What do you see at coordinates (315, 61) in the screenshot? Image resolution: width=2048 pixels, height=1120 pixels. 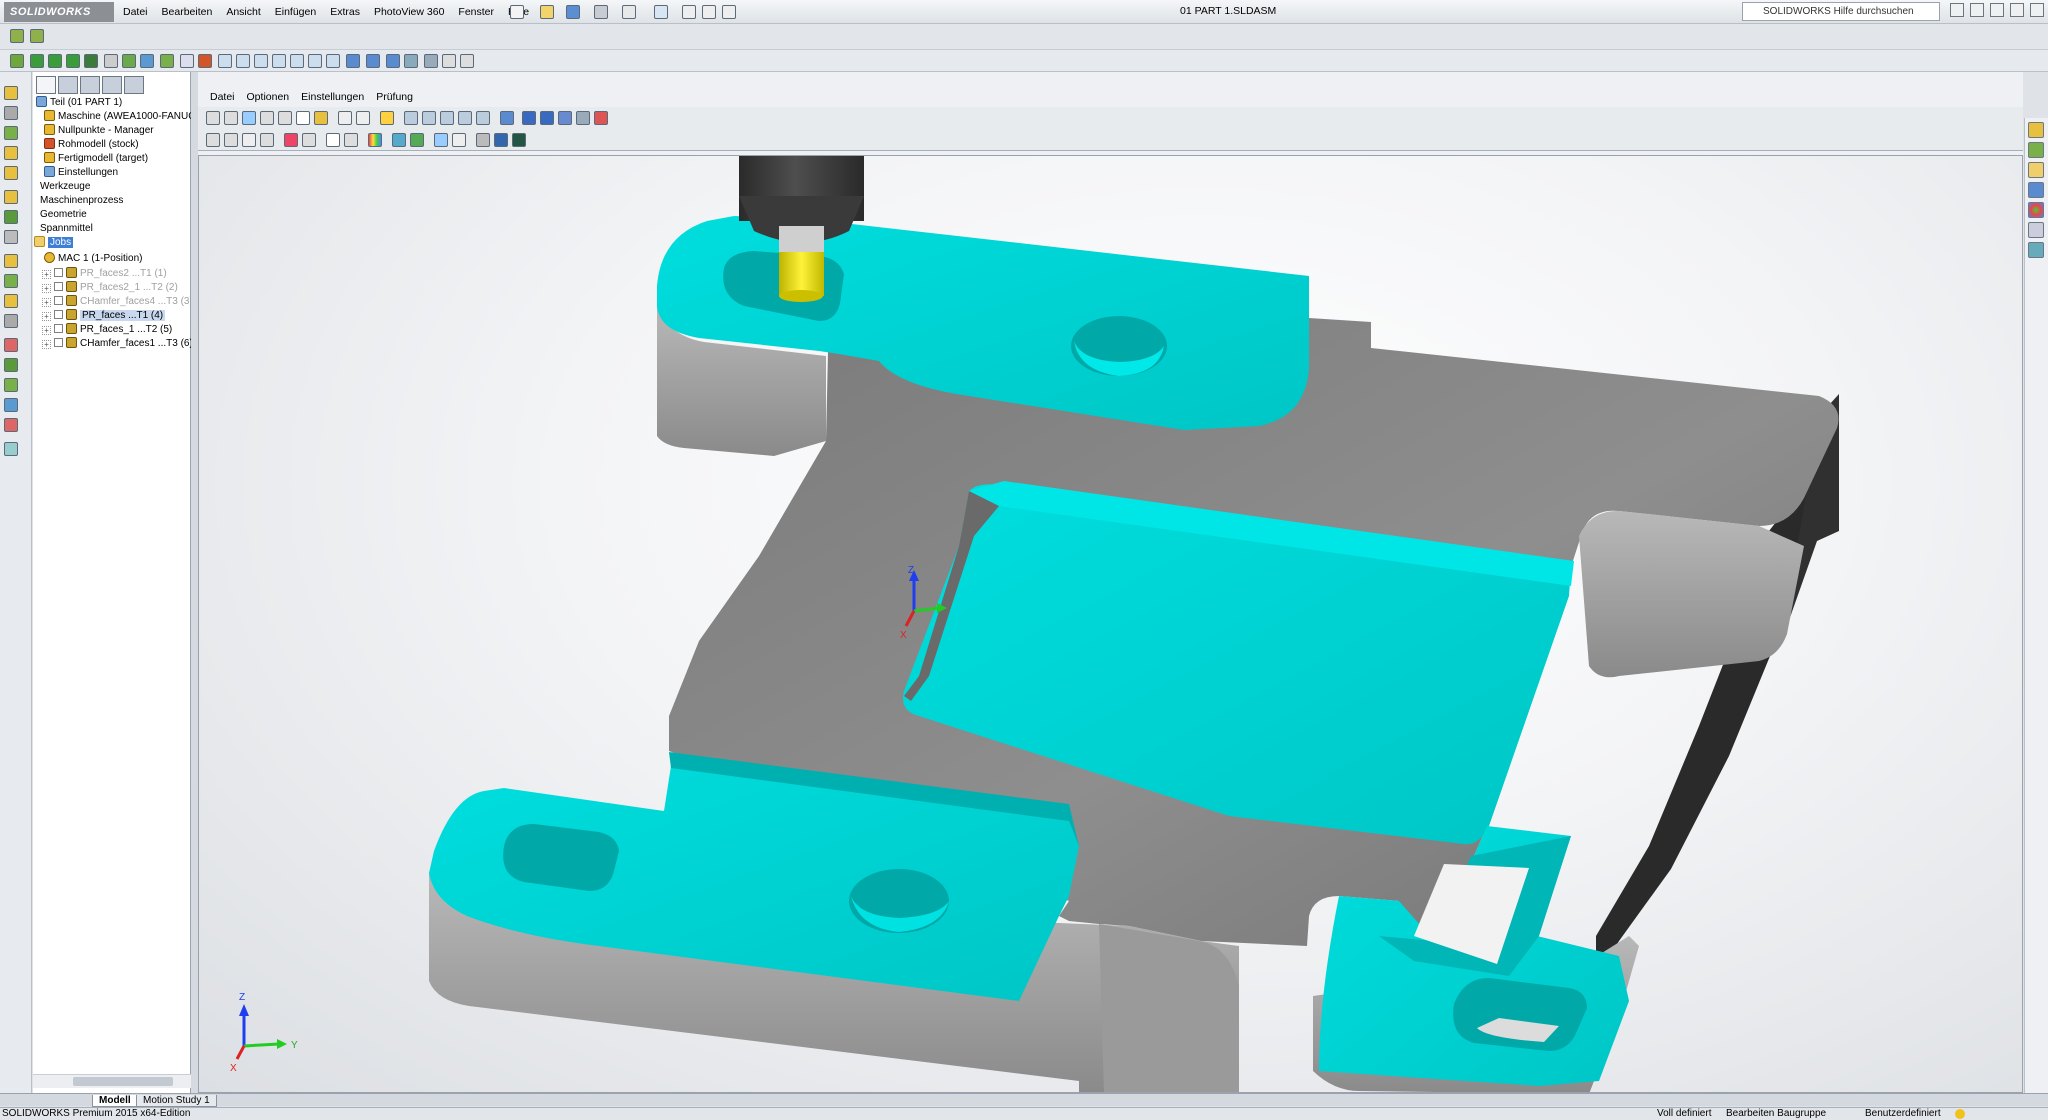 I see `view-bottom-icon` at bounding box center [315, 61].